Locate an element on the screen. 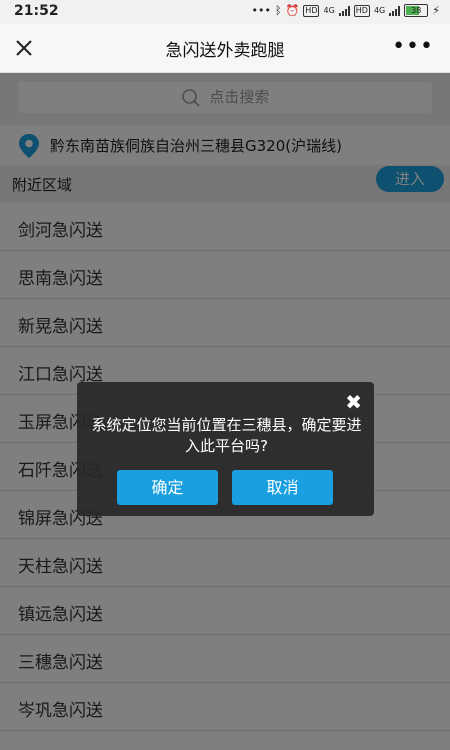 Image resolution: width=450 pixels, height=750 pixels. signal-icon is located at coordinates (344, 10).